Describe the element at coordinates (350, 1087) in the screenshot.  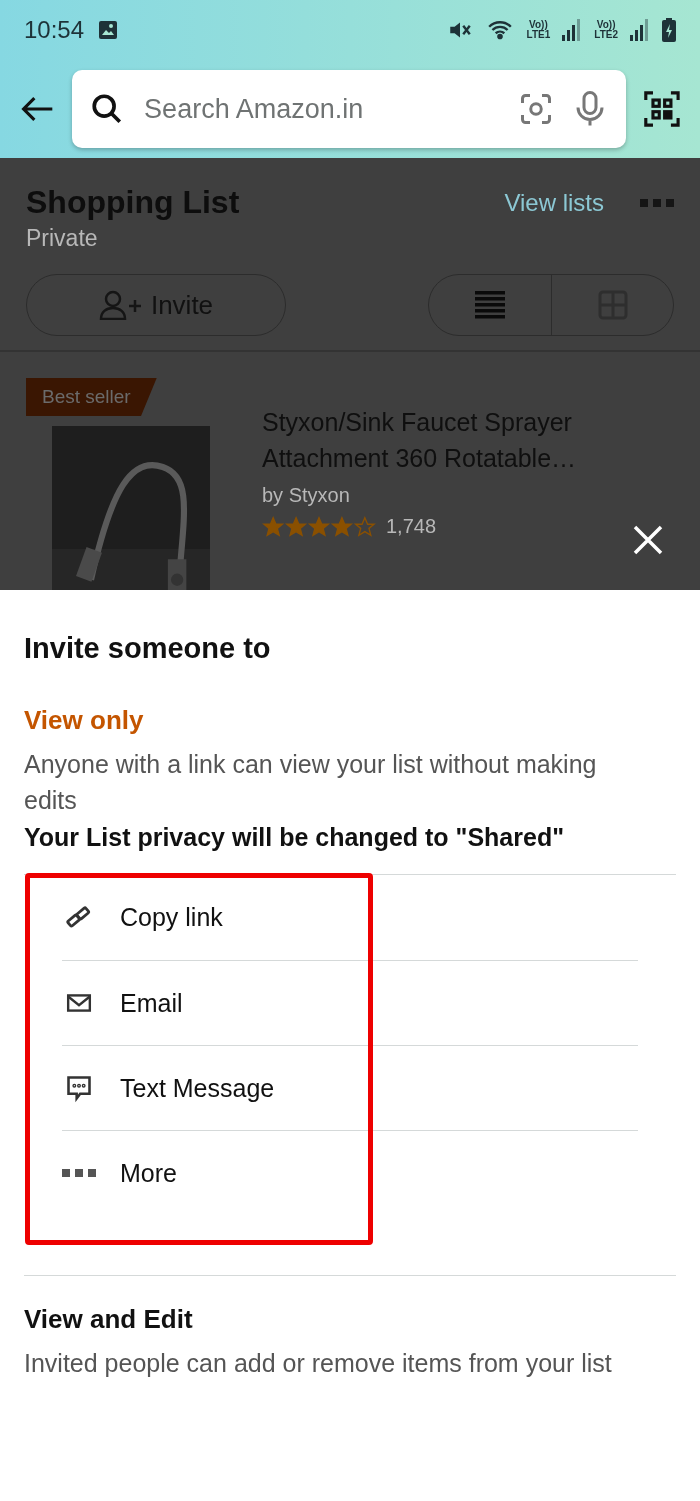
I see `share-option: Text Message` at that location.